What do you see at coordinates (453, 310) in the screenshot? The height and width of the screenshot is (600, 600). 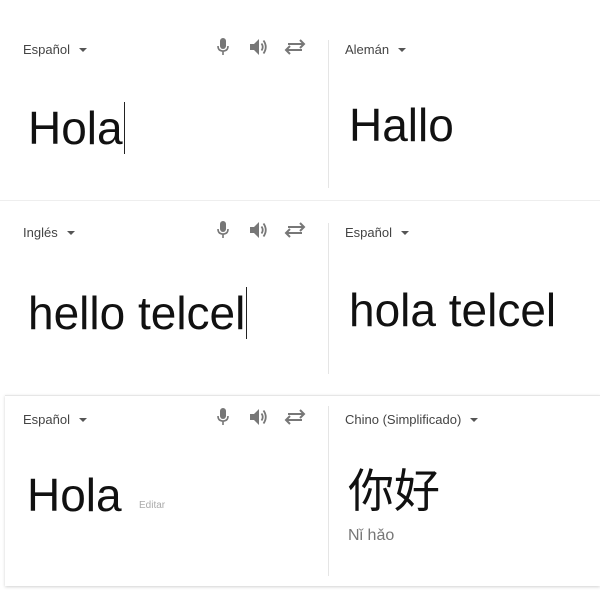 I see `translated-text: hola telcel` at bounding box center [453, 310].